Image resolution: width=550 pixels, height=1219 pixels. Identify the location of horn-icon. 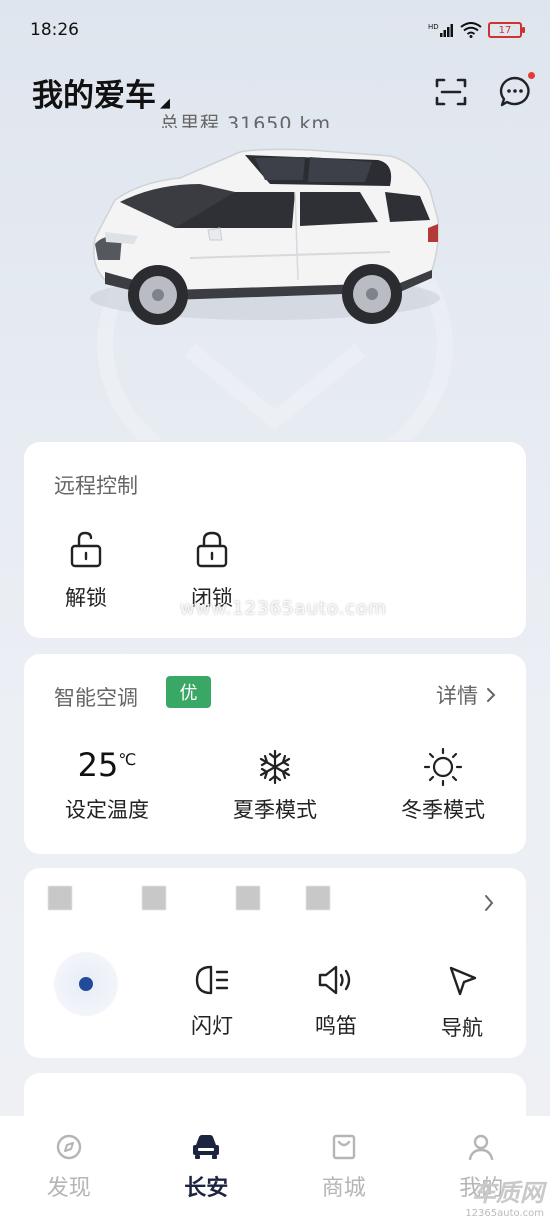
(334, 980).